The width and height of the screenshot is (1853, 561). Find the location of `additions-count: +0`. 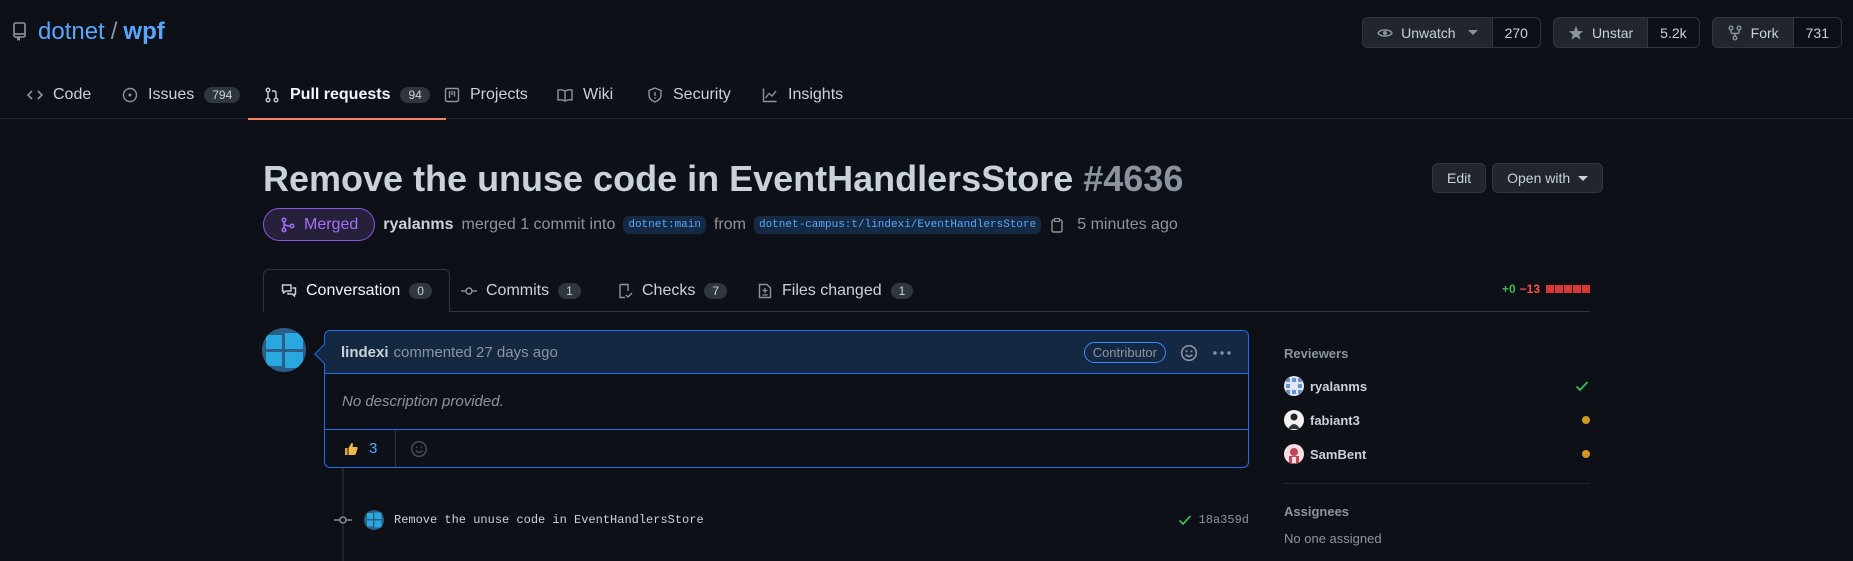

additions-count: +0 is located at coordinates (1508, 289).